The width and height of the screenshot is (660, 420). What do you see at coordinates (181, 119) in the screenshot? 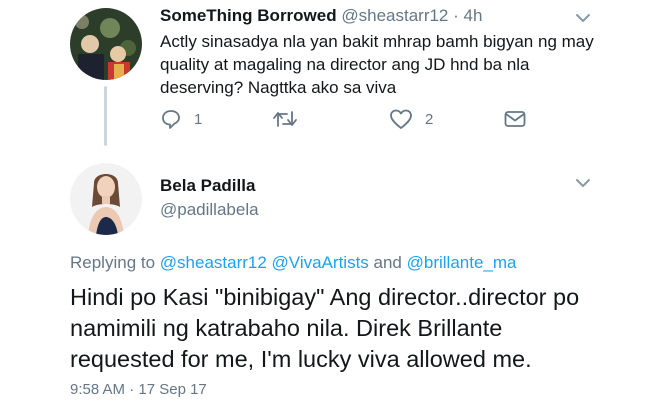
I see `reply-button: 1` at bounding box center [181, 119].